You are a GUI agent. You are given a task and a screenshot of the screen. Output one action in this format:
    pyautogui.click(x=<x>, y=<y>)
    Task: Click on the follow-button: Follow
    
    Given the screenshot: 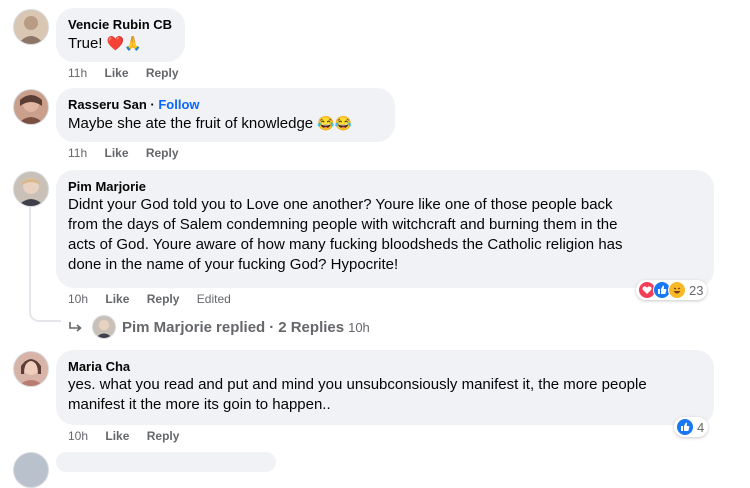 What is the action you would take?
    pyautogui.click(x=178, y=104)
    